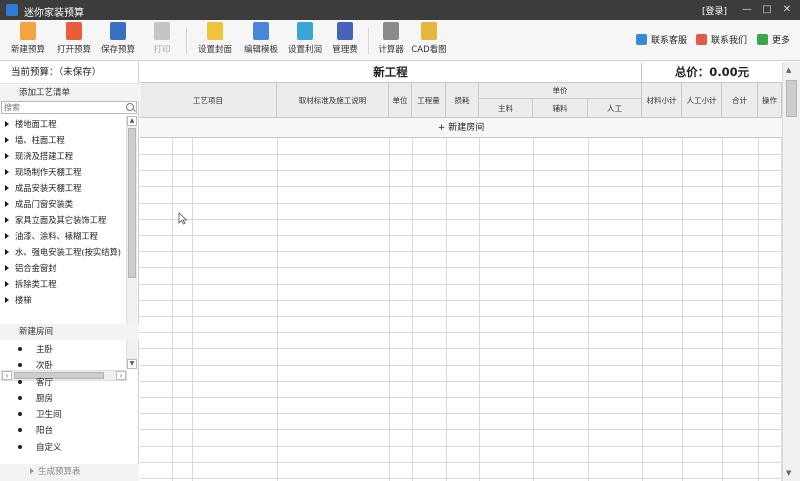  Describe the element at coordinates (215, 31) in the screenshot. I see `cover-settings-icon` at that location.